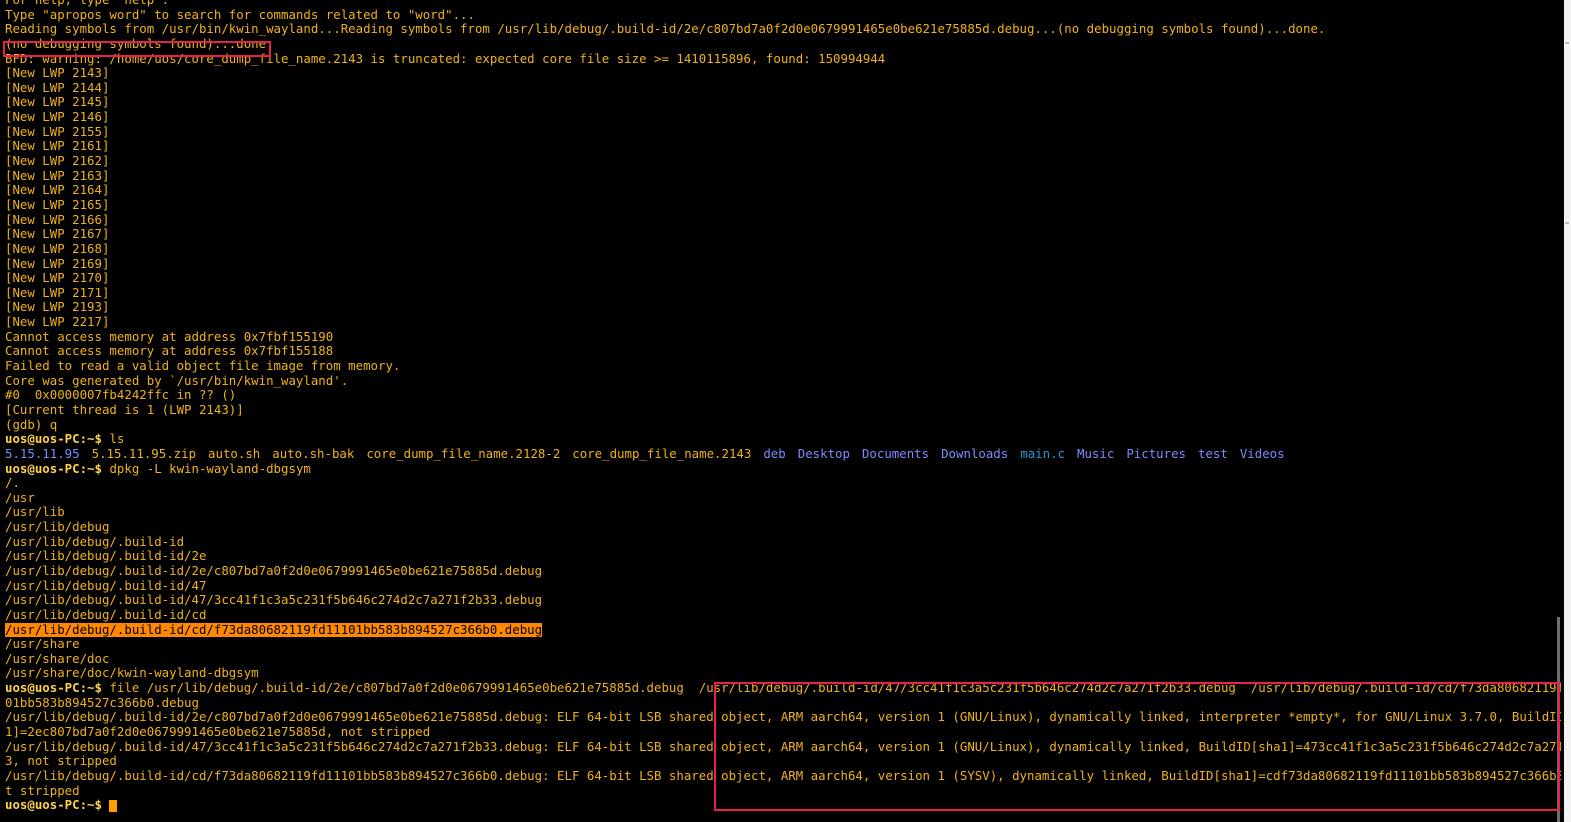 The width and height of the screenshot is (1571, 822). Describe the element at coordinates (1156, 453) in the screenshot. I see `ls-entry: Pictures` at that location.